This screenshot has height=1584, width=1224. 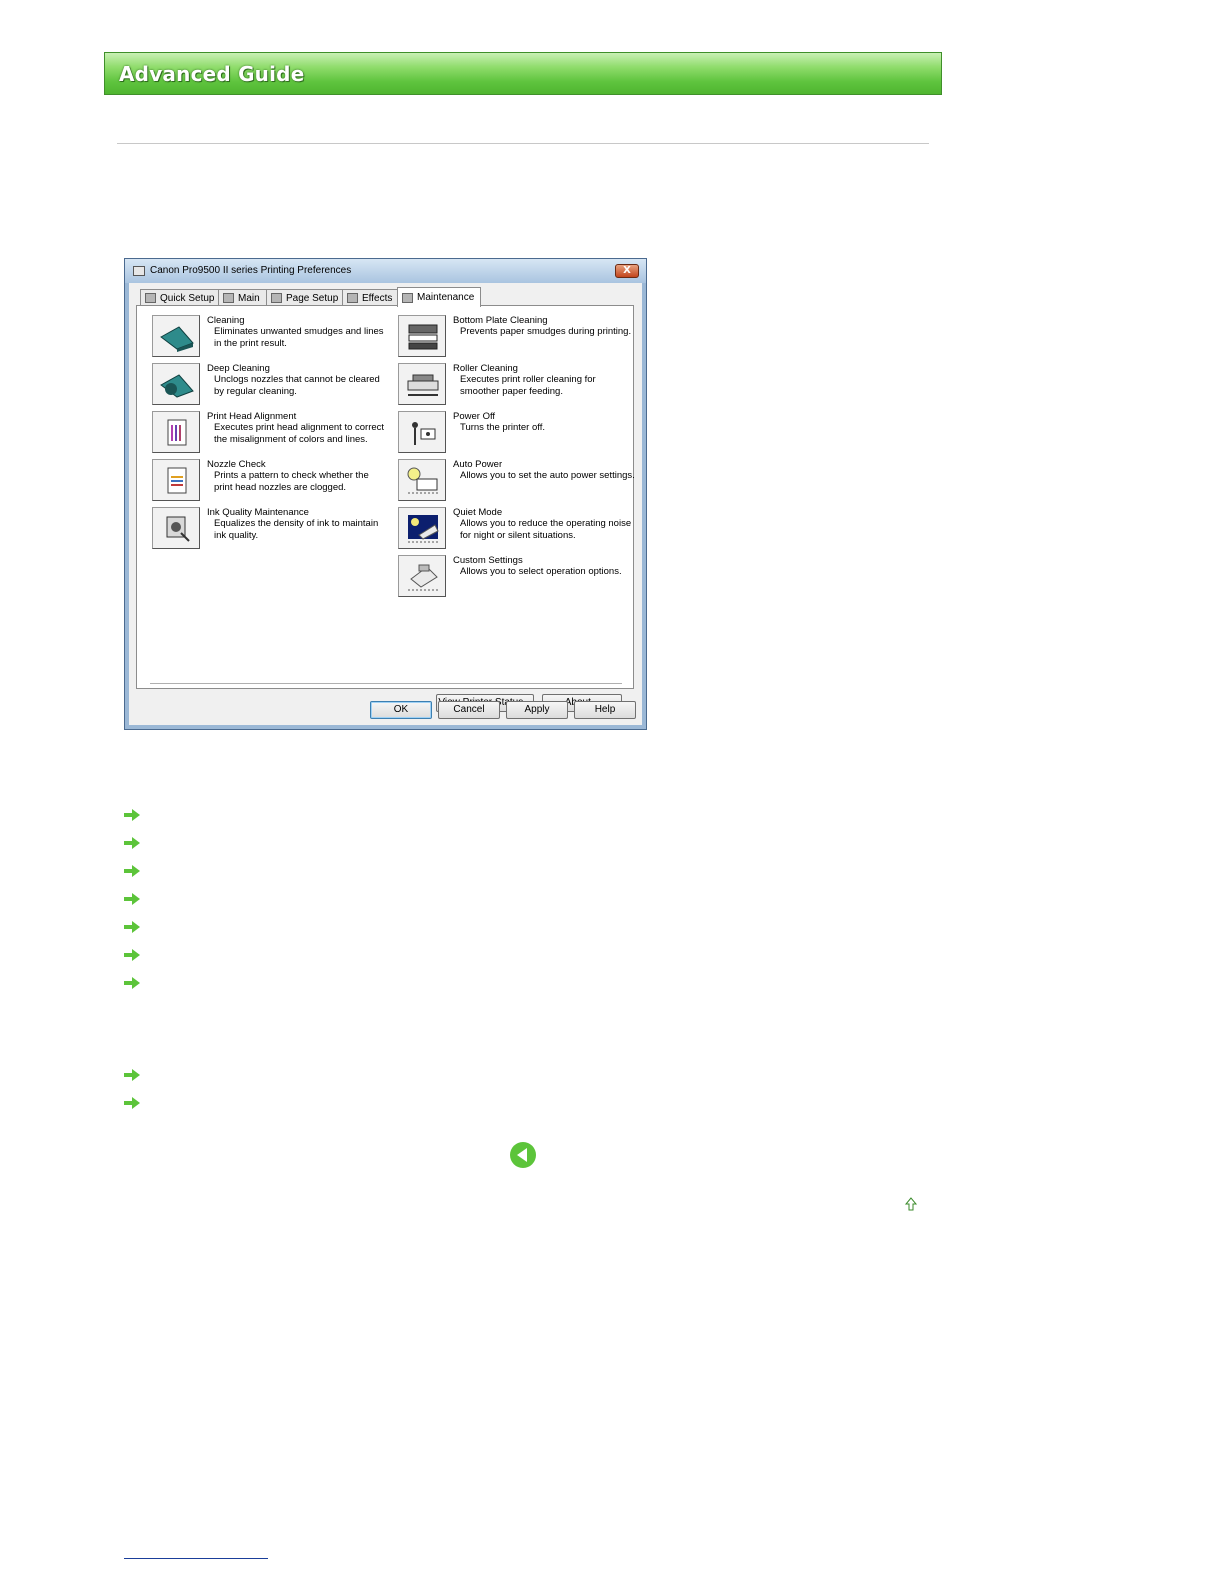 What do you see at coordinates (478, 464) in the screenshot?
I see `auto-power-title: Auto Power` at bounding box center [478, 464].